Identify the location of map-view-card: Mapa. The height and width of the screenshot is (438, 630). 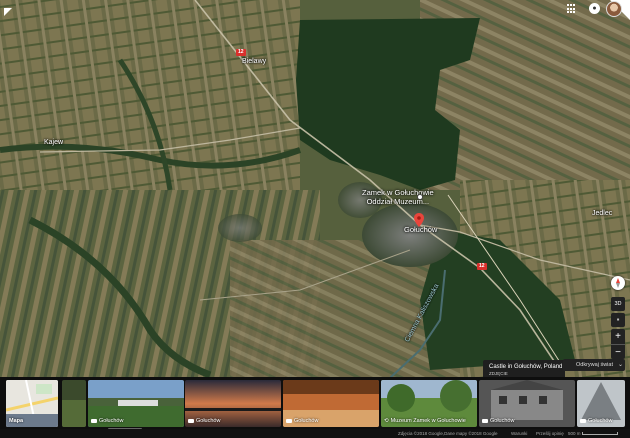
(32, 403).